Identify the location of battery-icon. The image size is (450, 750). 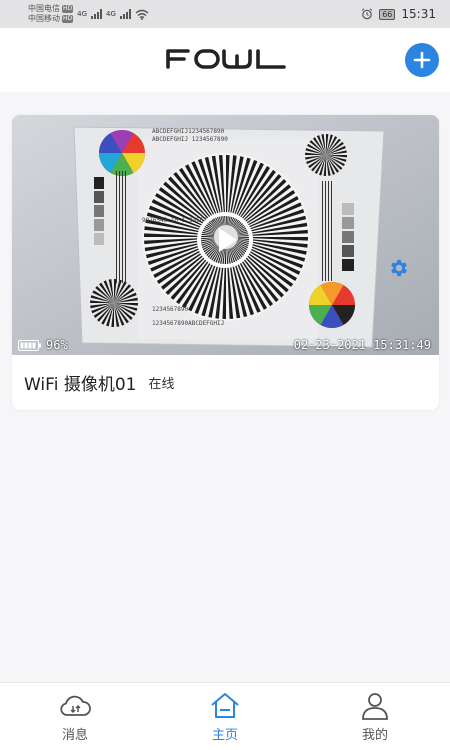
(29, 345).